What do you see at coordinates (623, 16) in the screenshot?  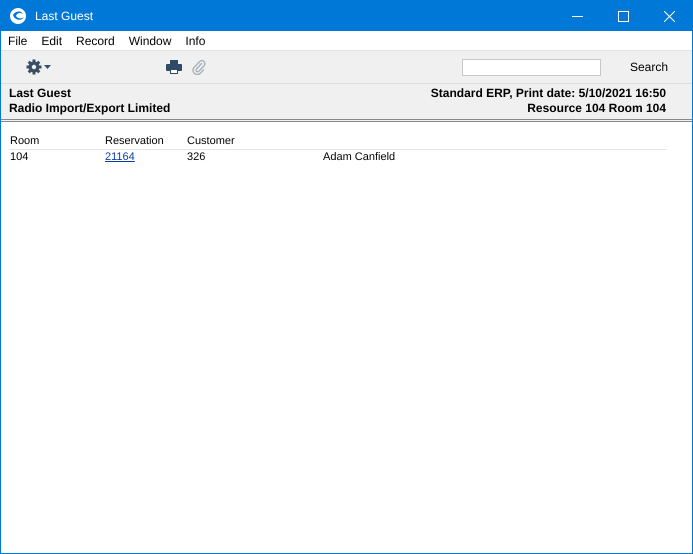 I see `maximize-icon` at bounding box center [623, 16].